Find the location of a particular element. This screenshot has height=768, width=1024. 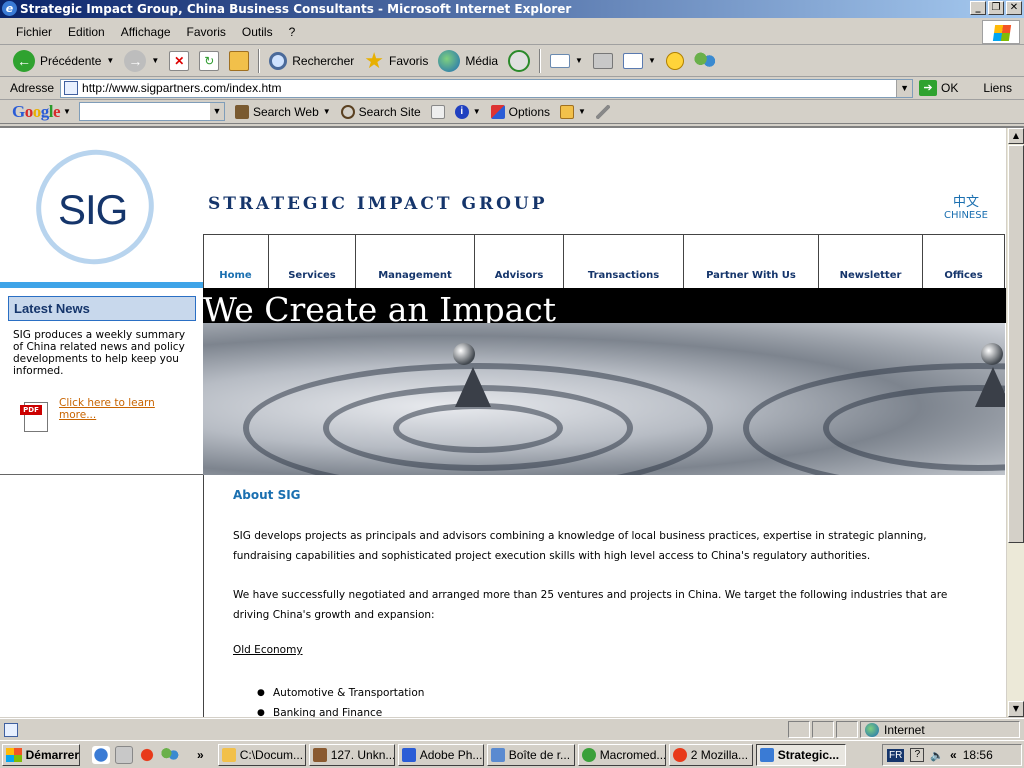

status-cell is located at coordinates (847, 729).